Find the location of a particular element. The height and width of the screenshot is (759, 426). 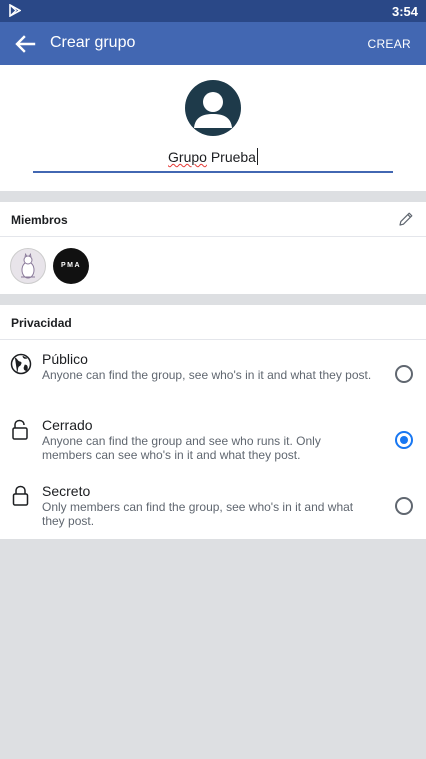

cat-figure-icon is located at coordinates (28, 265).